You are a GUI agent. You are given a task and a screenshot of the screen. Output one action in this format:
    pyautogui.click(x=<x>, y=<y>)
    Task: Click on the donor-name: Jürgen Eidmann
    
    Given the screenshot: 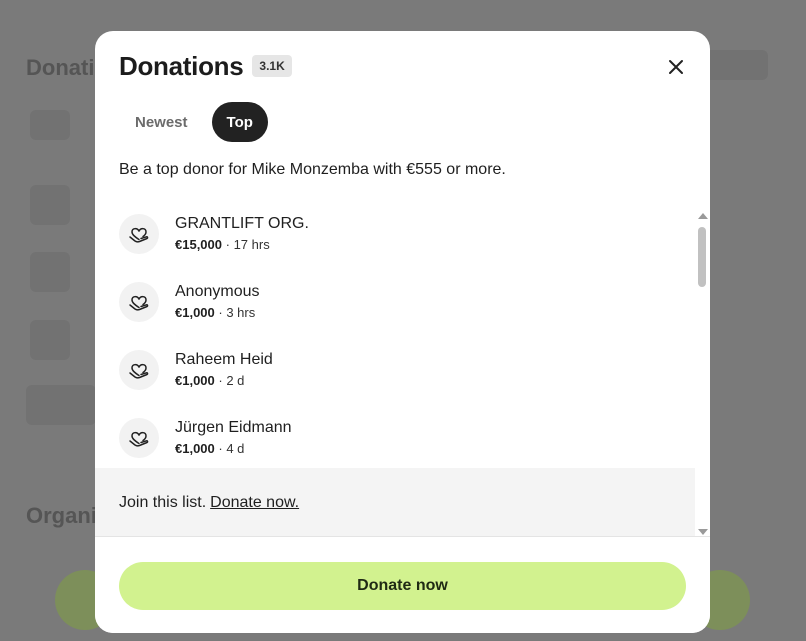 What is the action you would take?
    pyautogui.click(x=233, y=427)
    